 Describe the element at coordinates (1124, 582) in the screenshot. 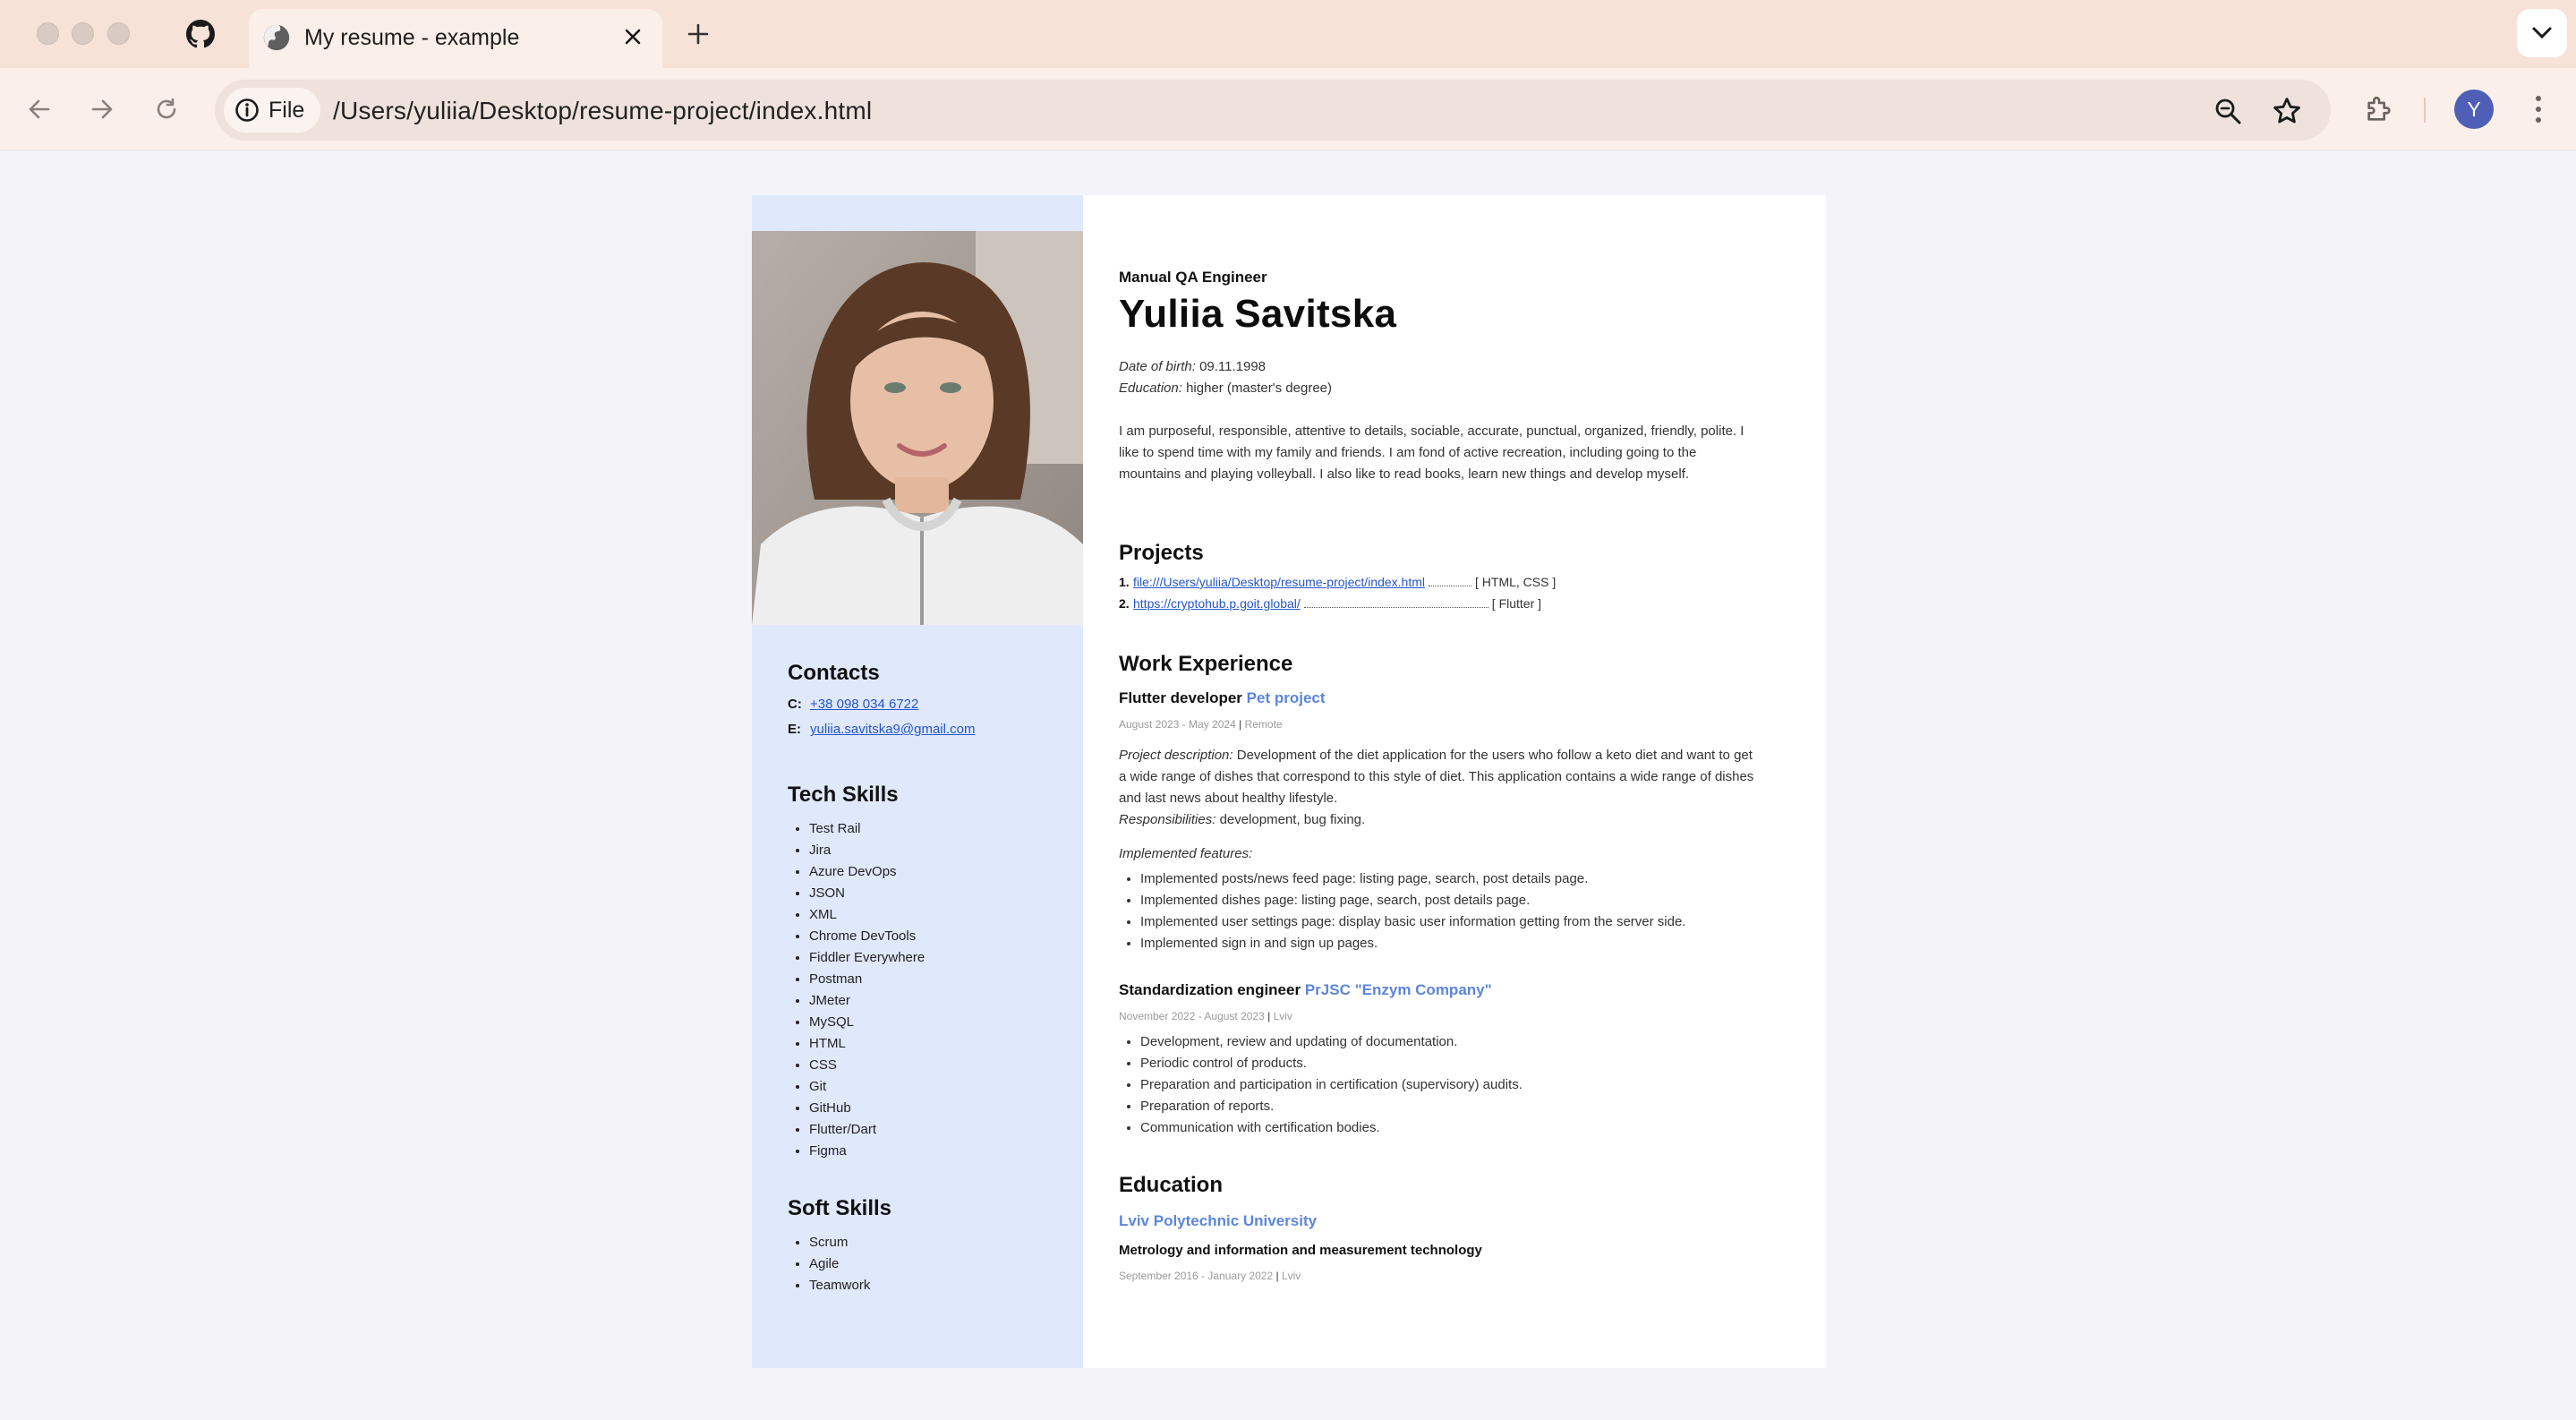

I see `project-number: 1.` at that location.